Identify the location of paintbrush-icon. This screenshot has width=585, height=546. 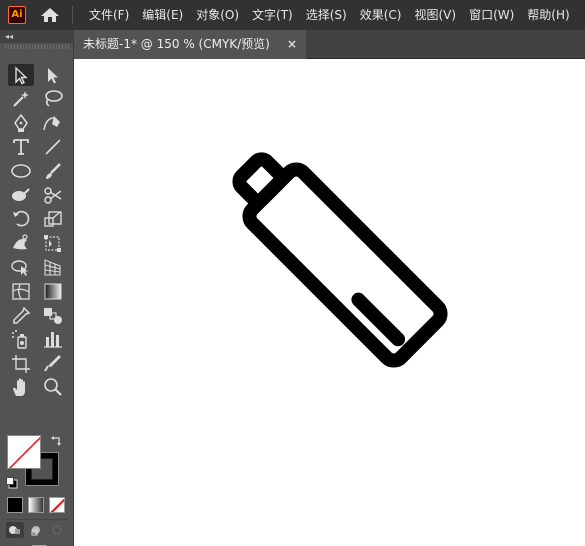
(53, 171).